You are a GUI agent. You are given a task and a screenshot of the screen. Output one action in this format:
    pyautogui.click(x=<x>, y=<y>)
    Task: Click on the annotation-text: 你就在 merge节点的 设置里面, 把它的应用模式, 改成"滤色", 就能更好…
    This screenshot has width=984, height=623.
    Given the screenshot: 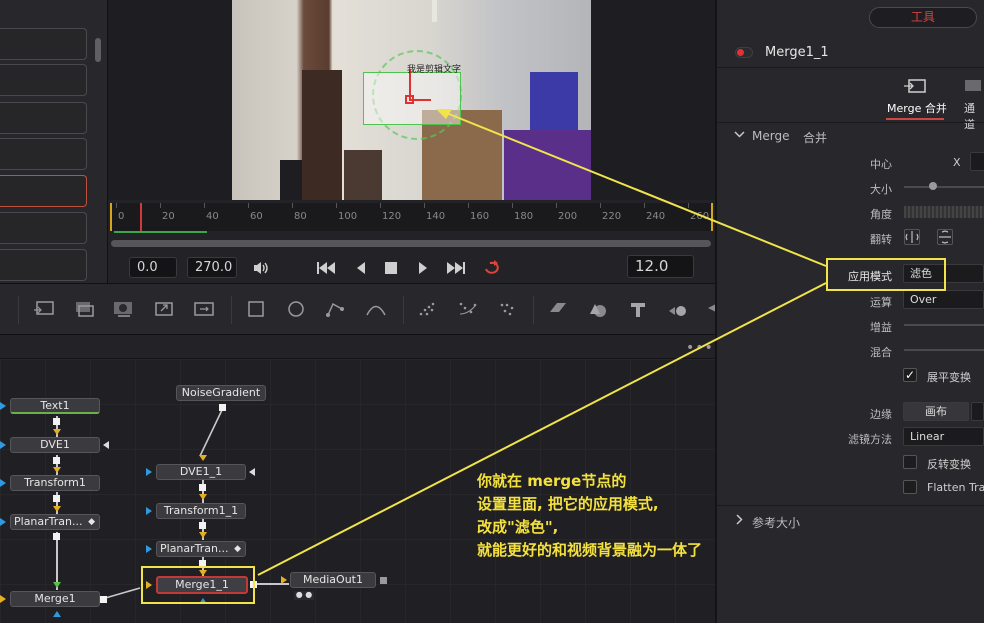 What is the action you would take?
    pyautogui.click(x=590, y=515)
    